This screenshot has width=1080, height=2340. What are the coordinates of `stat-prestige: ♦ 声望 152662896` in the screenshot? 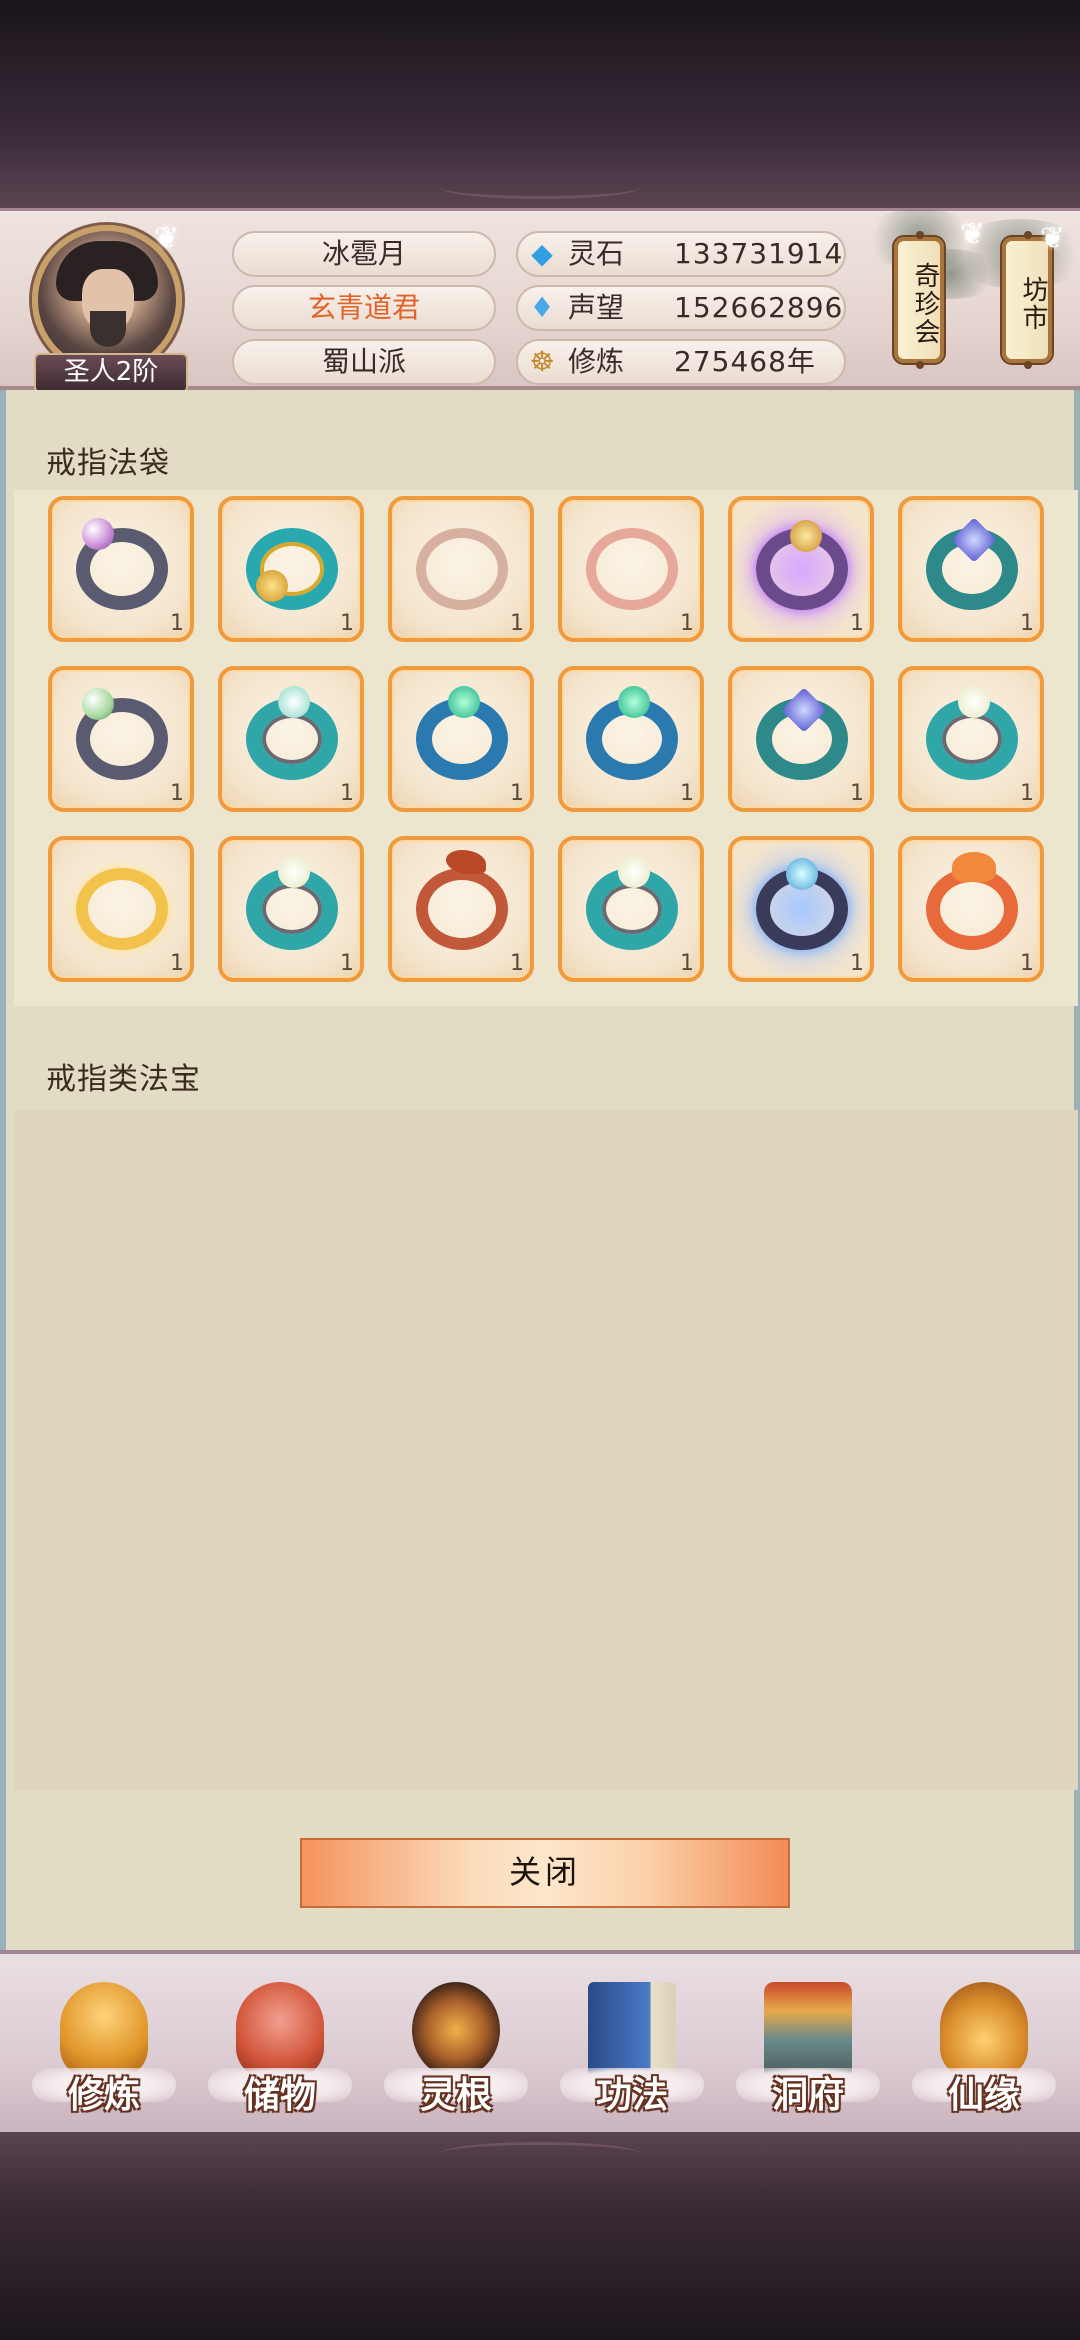 It's located at (681, 308).